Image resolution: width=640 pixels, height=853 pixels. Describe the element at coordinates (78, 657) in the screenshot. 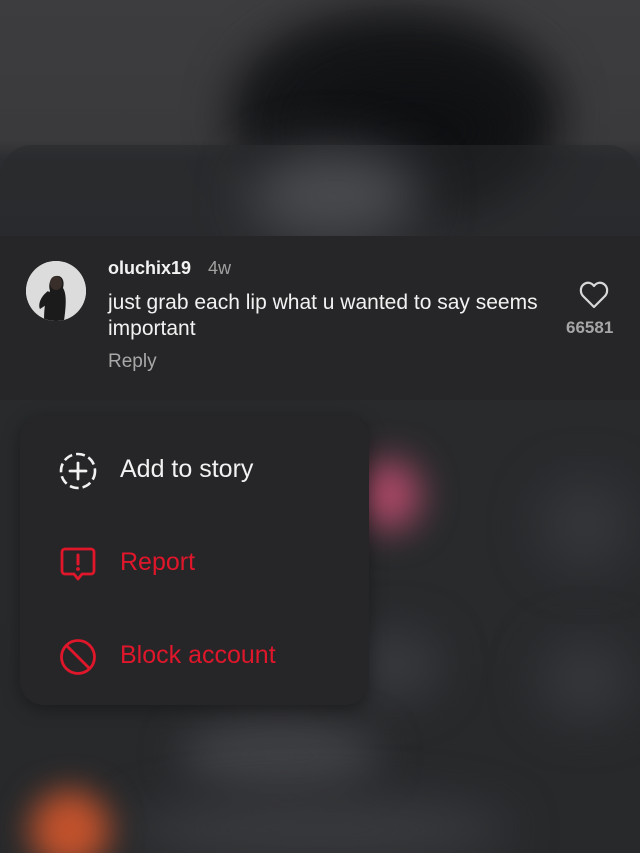

I see `block-icon` at that location.